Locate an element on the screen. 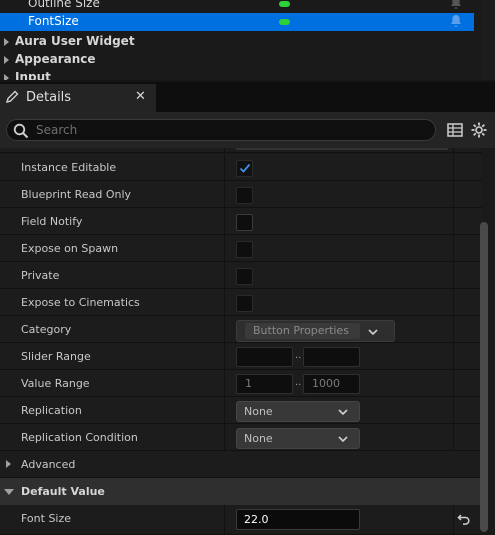 This screenshot has height=535, width=495. expose-on-spawn-checkbox is located at coordinates (244, 249).